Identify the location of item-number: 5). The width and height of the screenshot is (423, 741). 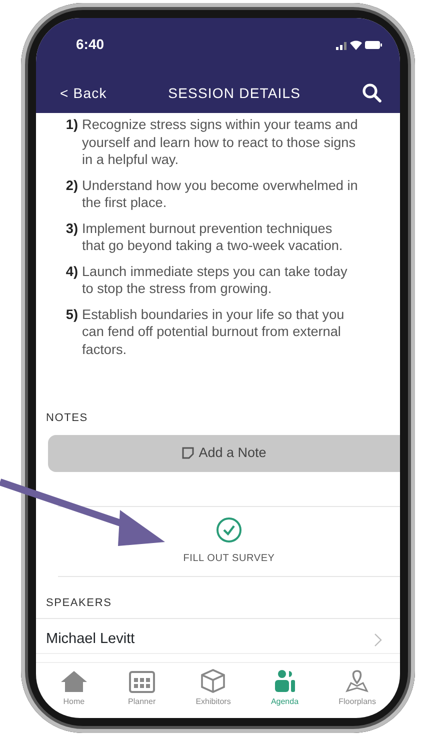
(71, 315).